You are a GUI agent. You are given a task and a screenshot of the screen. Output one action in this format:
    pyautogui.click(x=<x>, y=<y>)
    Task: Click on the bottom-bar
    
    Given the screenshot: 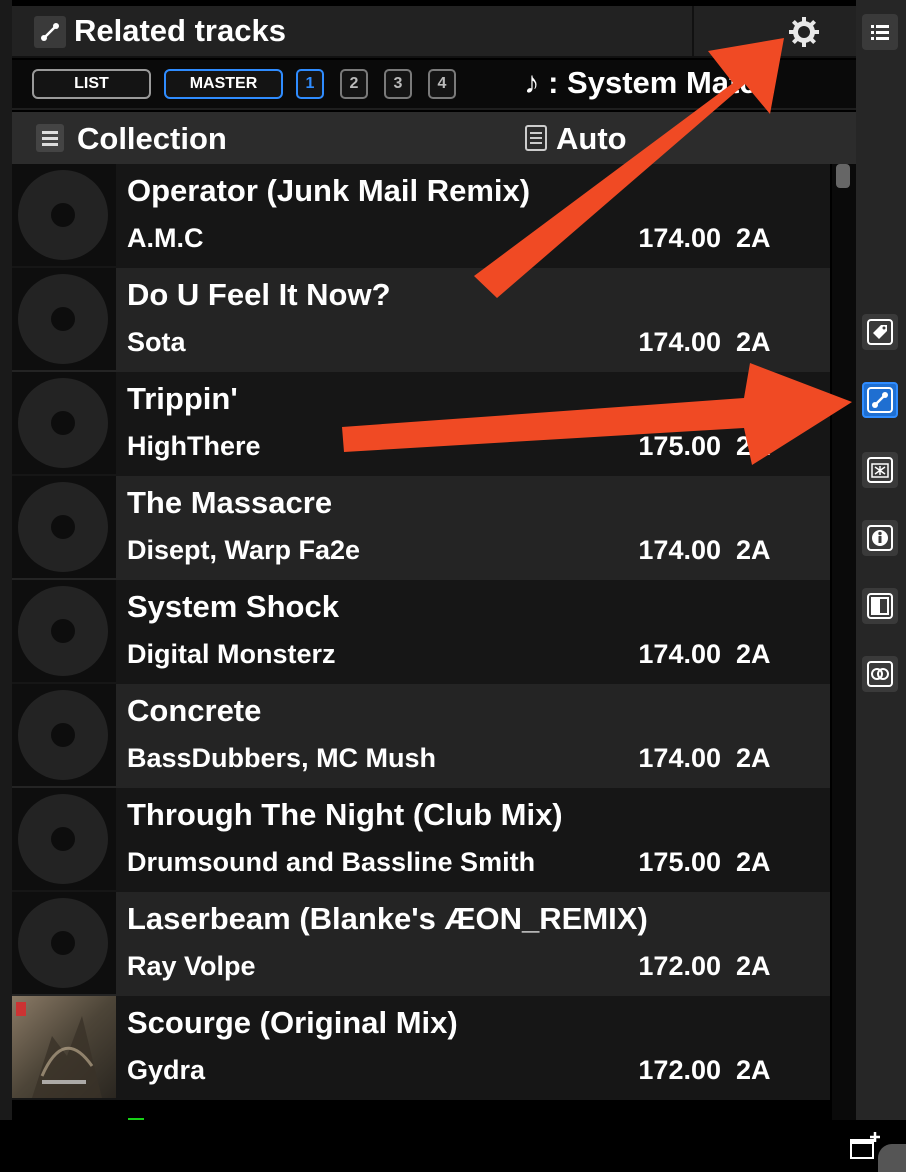 What is the action you would take?
    pyautogui.click(x=453, y=1146)
    